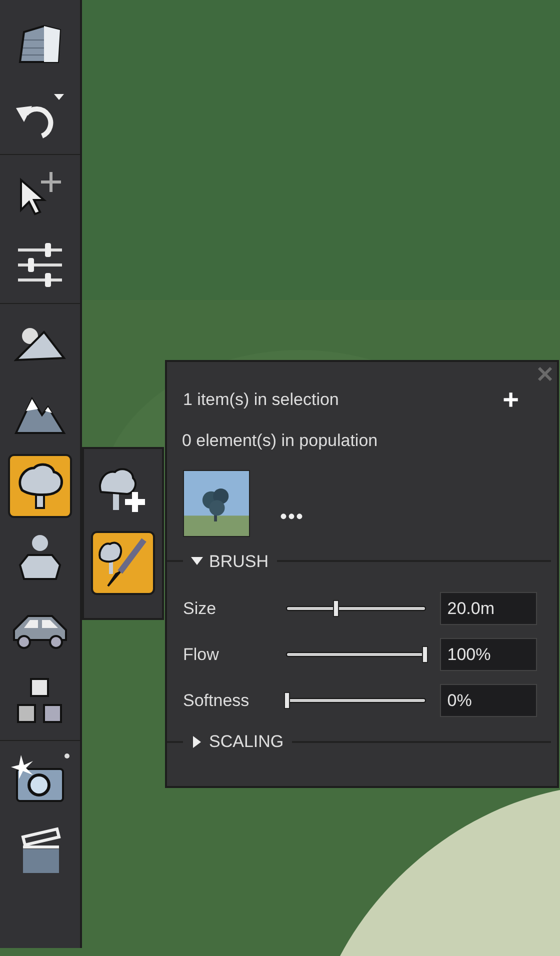 The height and width of the screenshot is (956, 560). Describe the element at coordinates (40, 558) in the screenshot. I see `person-icon` at that location.